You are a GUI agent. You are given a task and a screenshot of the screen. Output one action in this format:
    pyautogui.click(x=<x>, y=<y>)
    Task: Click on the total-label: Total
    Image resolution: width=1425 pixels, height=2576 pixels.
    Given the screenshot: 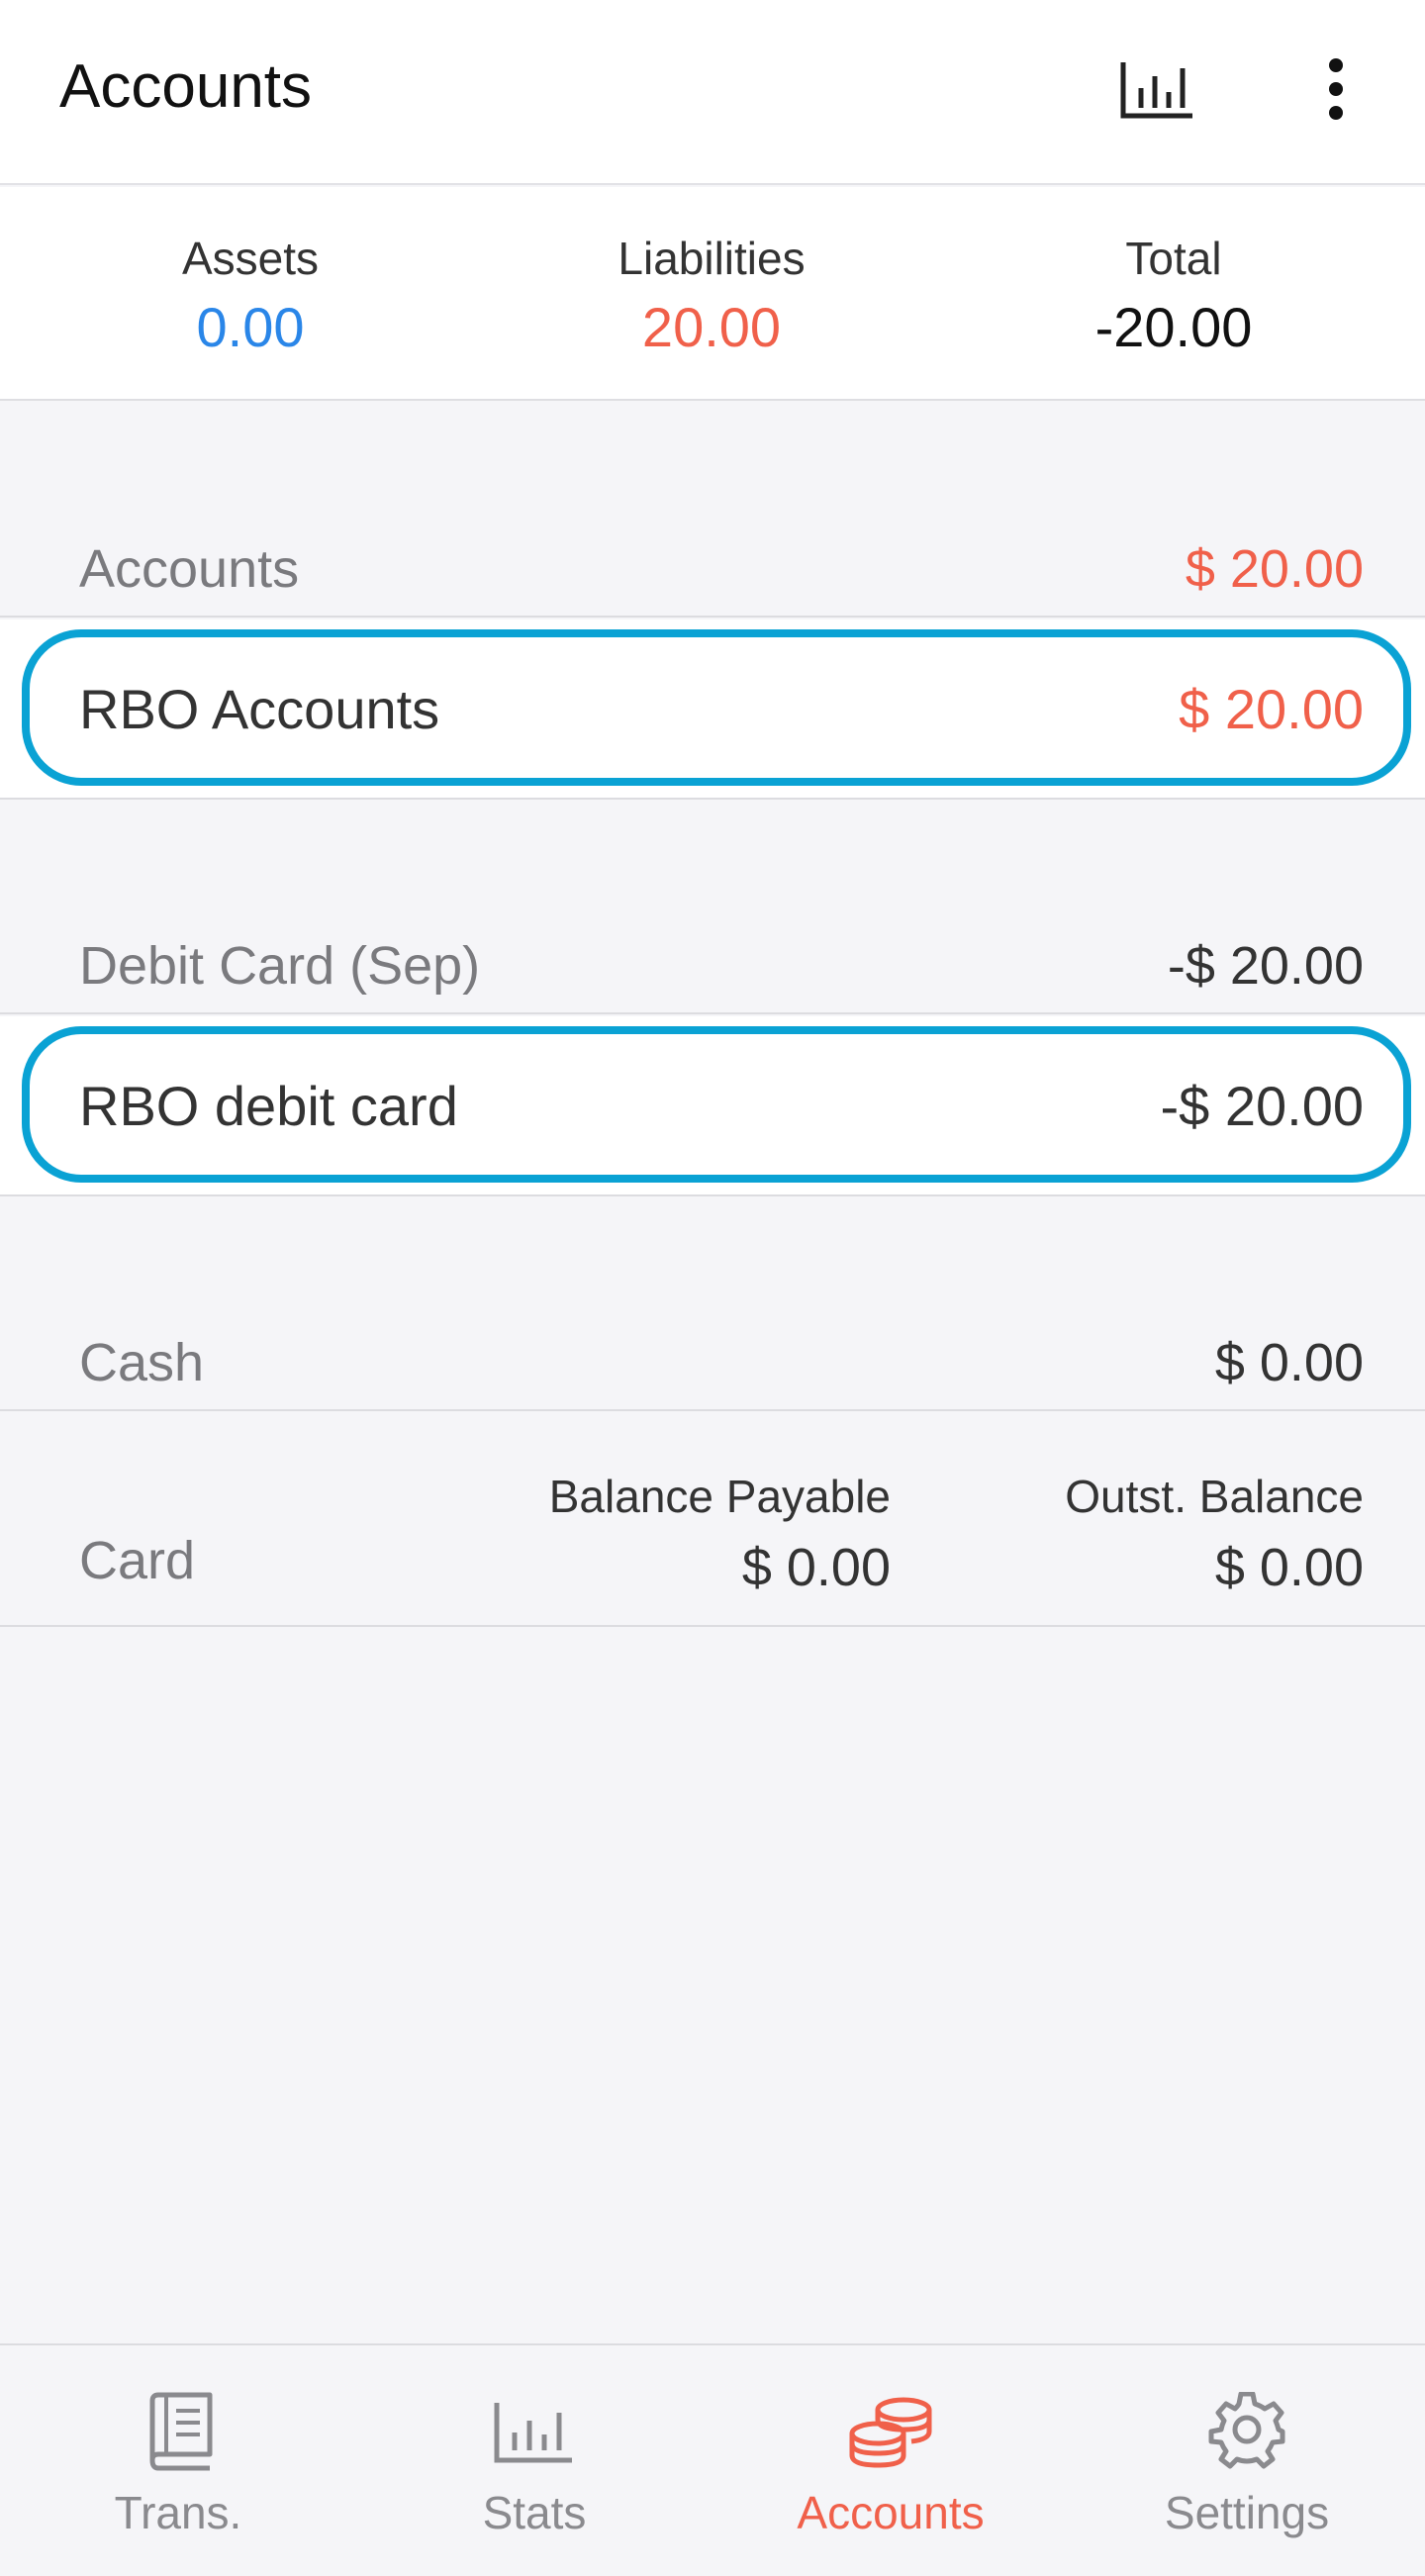 What is the action you would take?
    pyautogui.click(x=1174, y=258)
    